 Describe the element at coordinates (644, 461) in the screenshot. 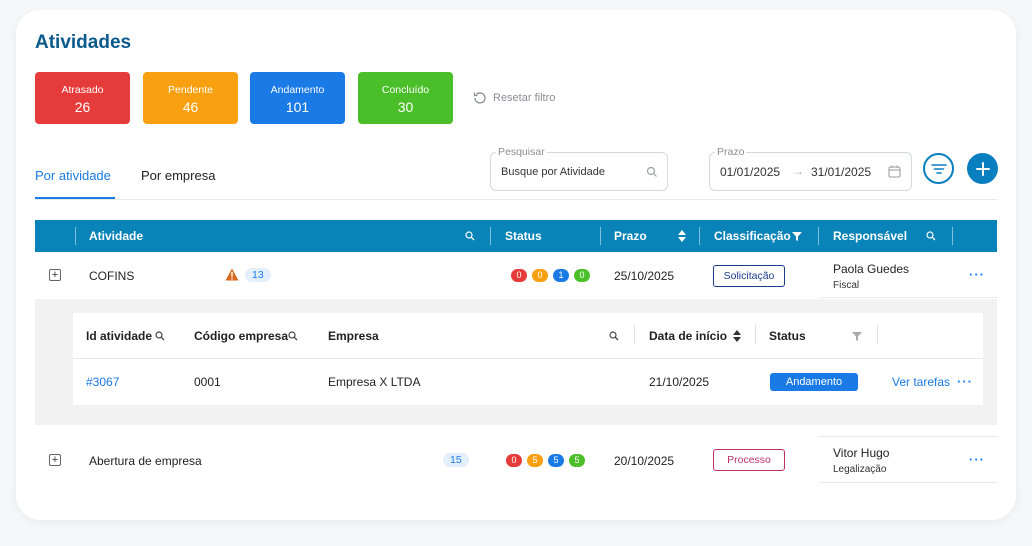

I see `deadline: 20/10/2025` at that location.